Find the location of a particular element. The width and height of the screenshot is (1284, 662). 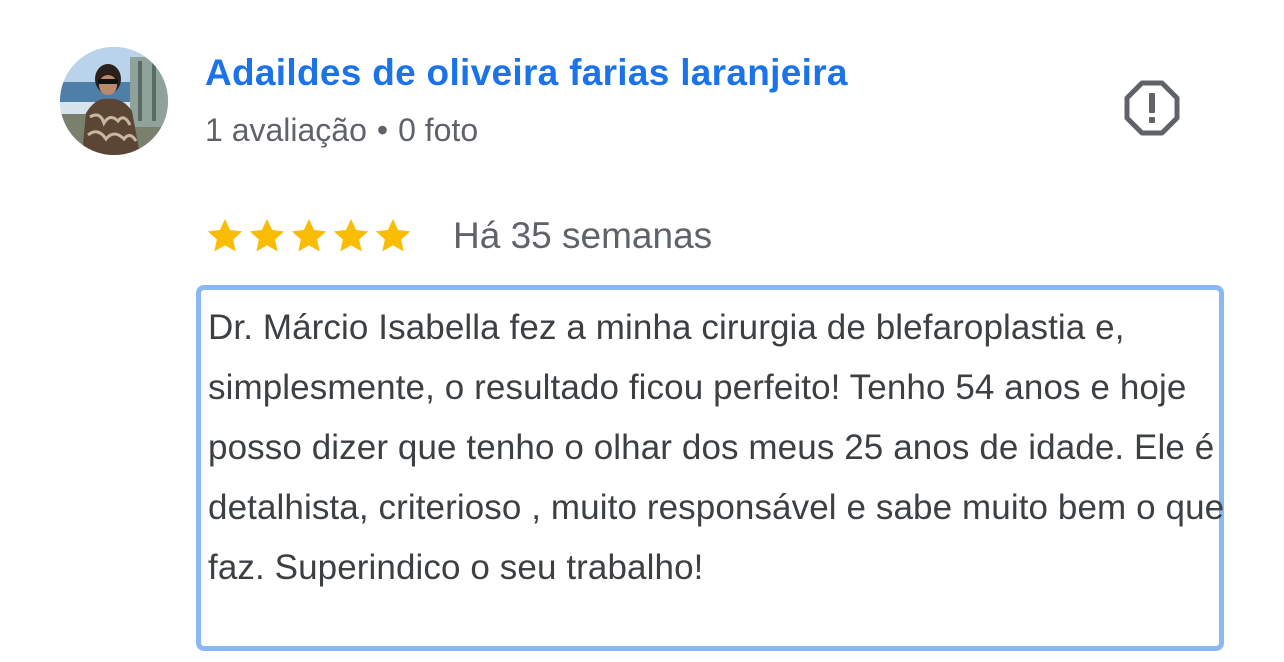

author-reviews-count: 1 avaliação is located at coordinates (286, 130).